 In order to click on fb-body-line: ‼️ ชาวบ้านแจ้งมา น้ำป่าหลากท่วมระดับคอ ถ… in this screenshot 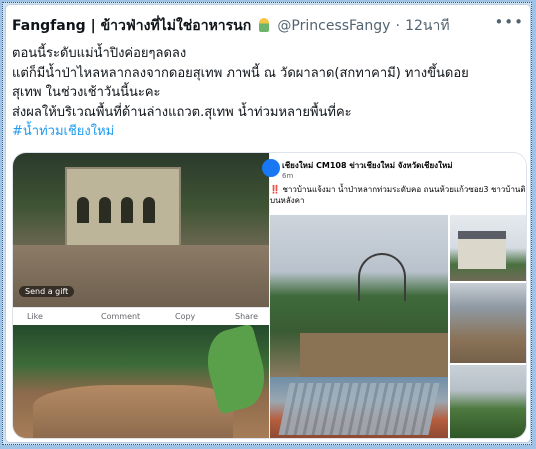, I will do `click(398, 189)`.